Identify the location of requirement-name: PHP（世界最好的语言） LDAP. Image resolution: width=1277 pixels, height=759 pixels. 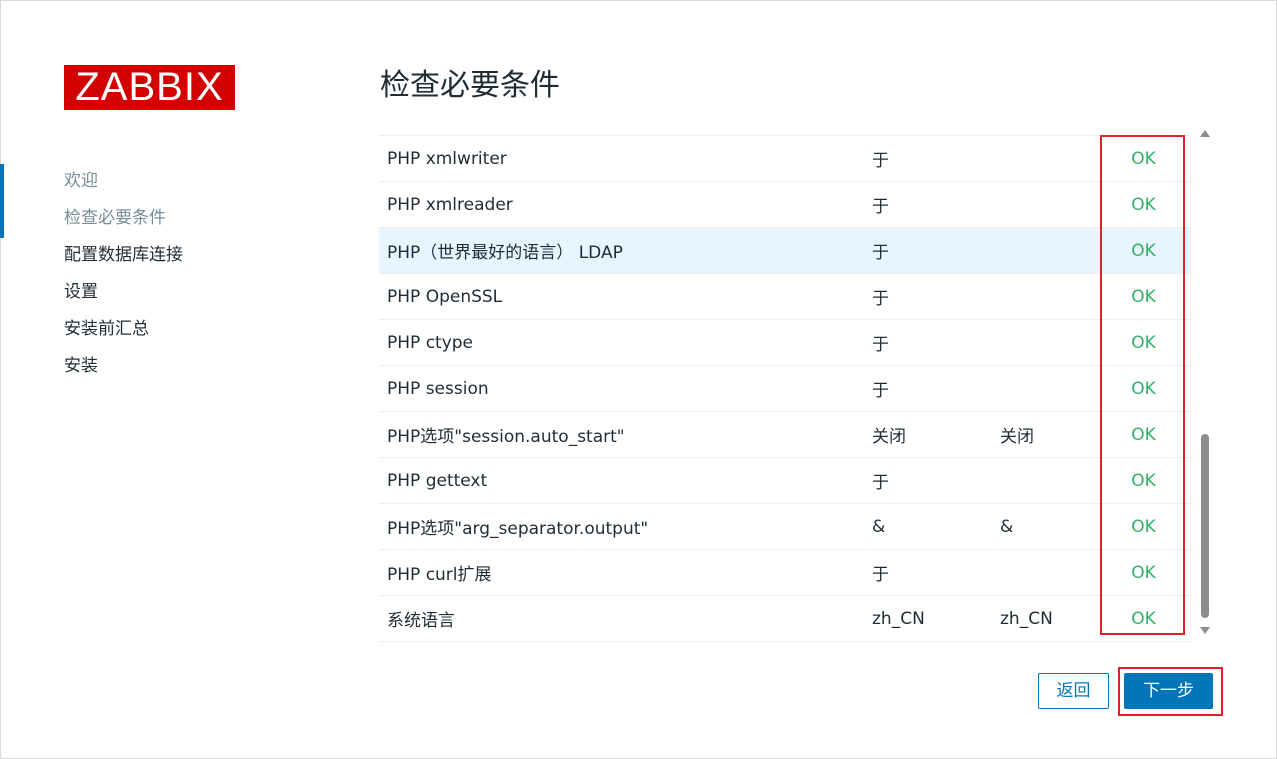
(625, 250).